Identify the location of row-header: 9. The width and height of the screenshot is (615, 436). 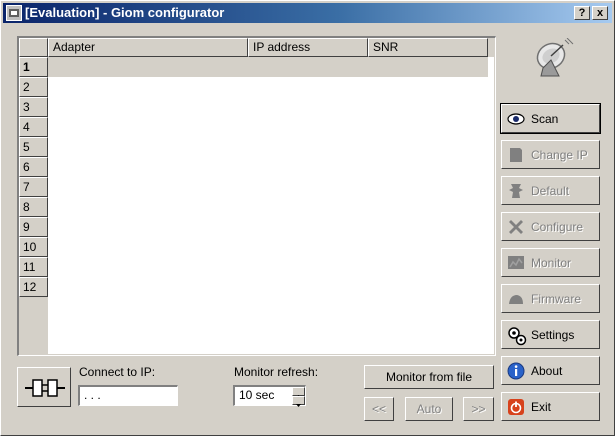
(33, 227).